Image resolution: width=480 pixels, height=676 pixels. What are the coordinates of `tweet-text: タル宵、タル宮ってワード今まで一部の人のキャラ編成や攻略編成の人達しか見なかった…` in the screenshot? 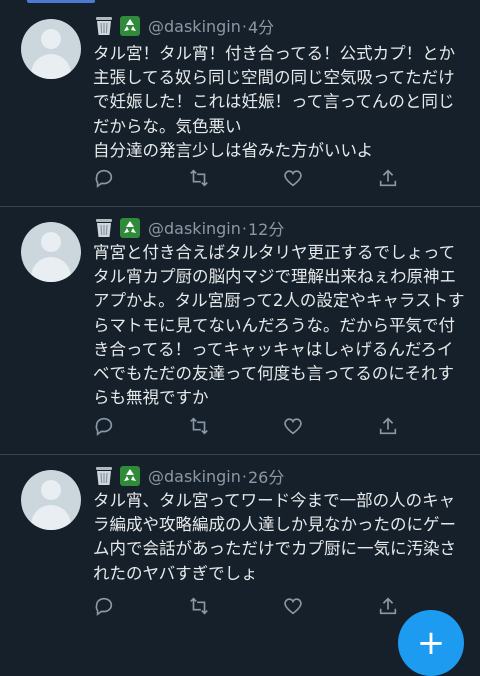 It's located at (274, 537).